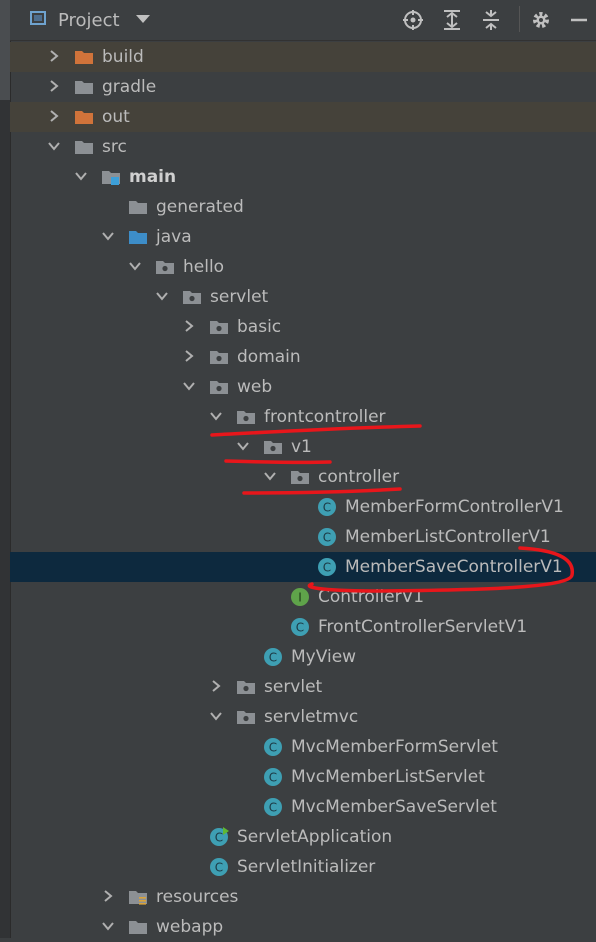 The height and width of the screenshot is (942, 596). What do you see at coordinates (359, 477) in the screenshot?
I see `tree-node-label: controller` at bounding box center [359, 477].